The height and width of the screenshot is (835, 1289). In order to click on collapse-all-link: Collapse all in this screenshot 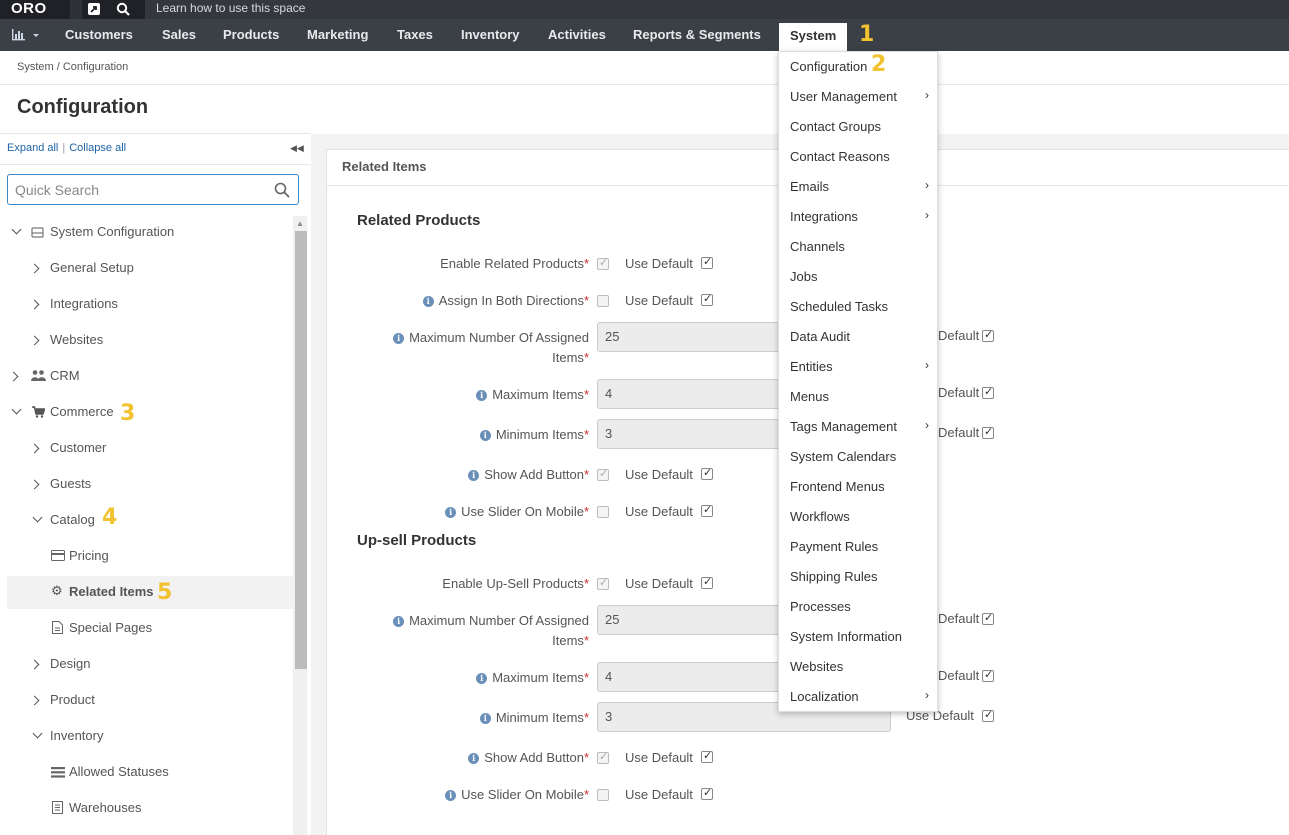, I will do `click(97, 148)`.